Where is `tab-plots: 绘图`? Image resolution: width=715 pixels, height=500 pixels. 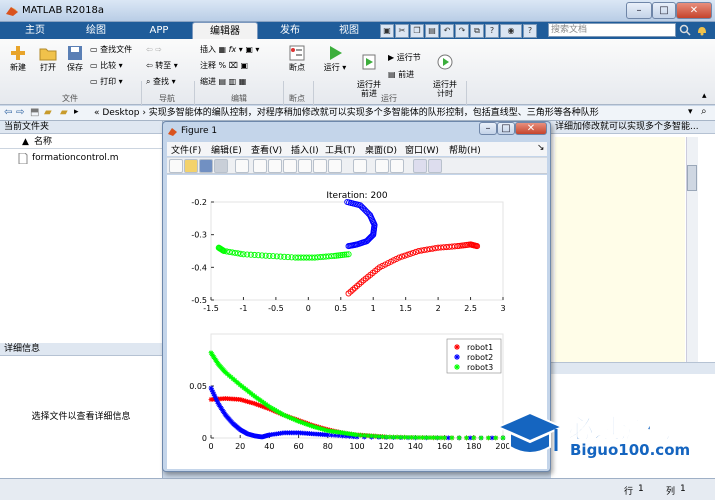 tab-plots: 绘图 is located at coordinates (96, 30).